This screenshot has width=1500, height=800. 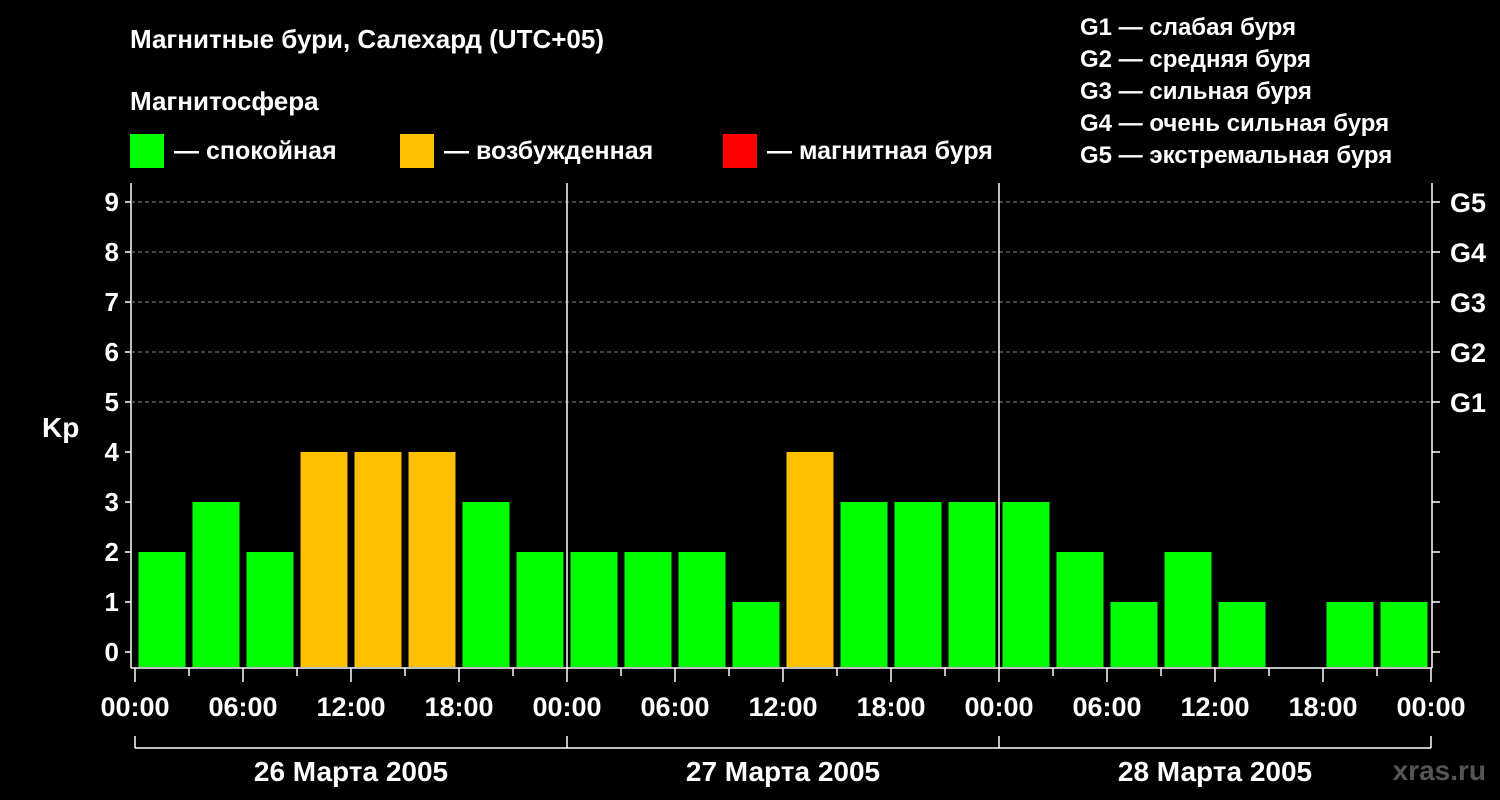 What do you see at coordinates (1215, 771) in the screenshot?
I see `day-label: 28 Марта 2005` at bounding box center [1215, 771].